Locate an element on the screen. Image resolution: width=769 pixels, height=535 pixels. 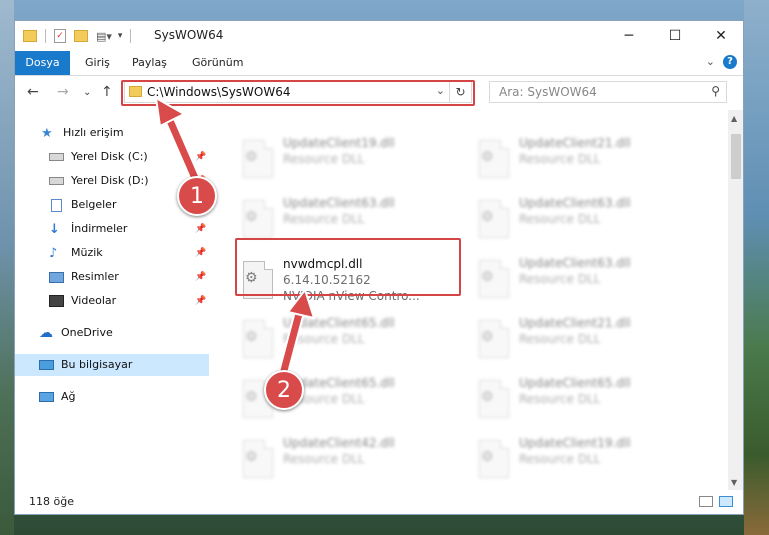
computer-icon is located at coordinates (46, 365).